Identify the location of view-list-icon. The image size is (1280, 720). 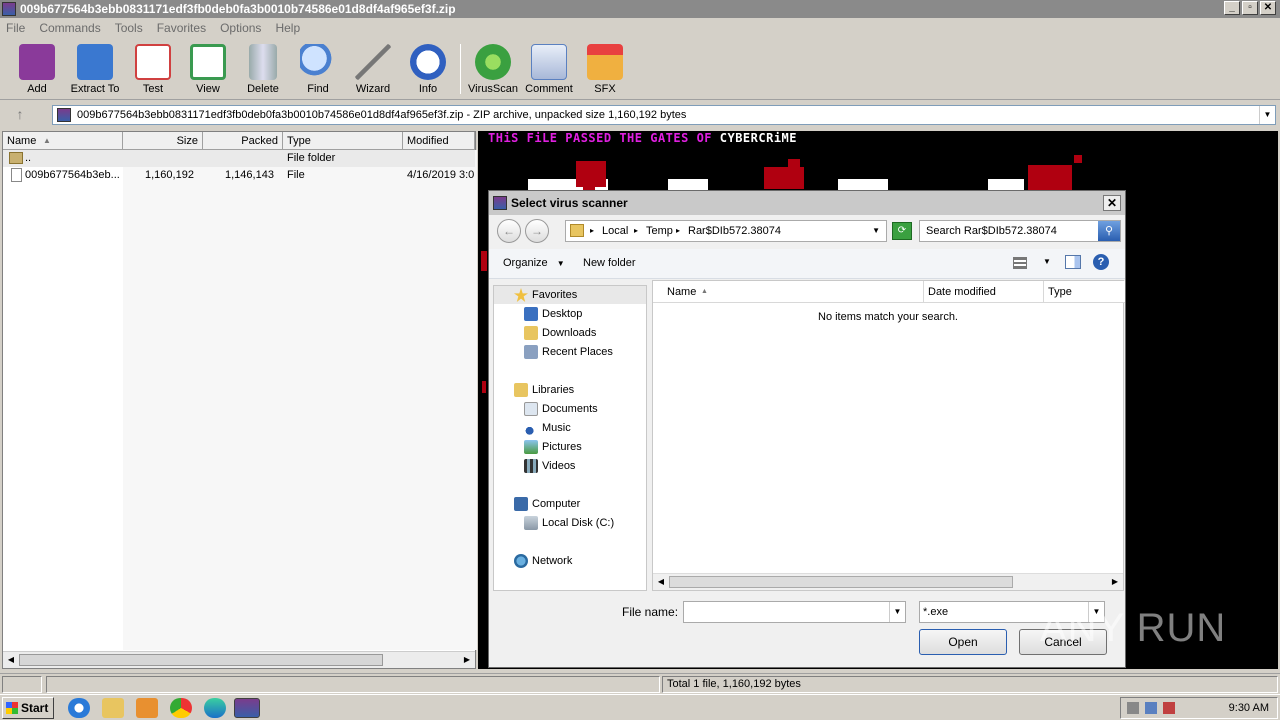
(1020, 263).